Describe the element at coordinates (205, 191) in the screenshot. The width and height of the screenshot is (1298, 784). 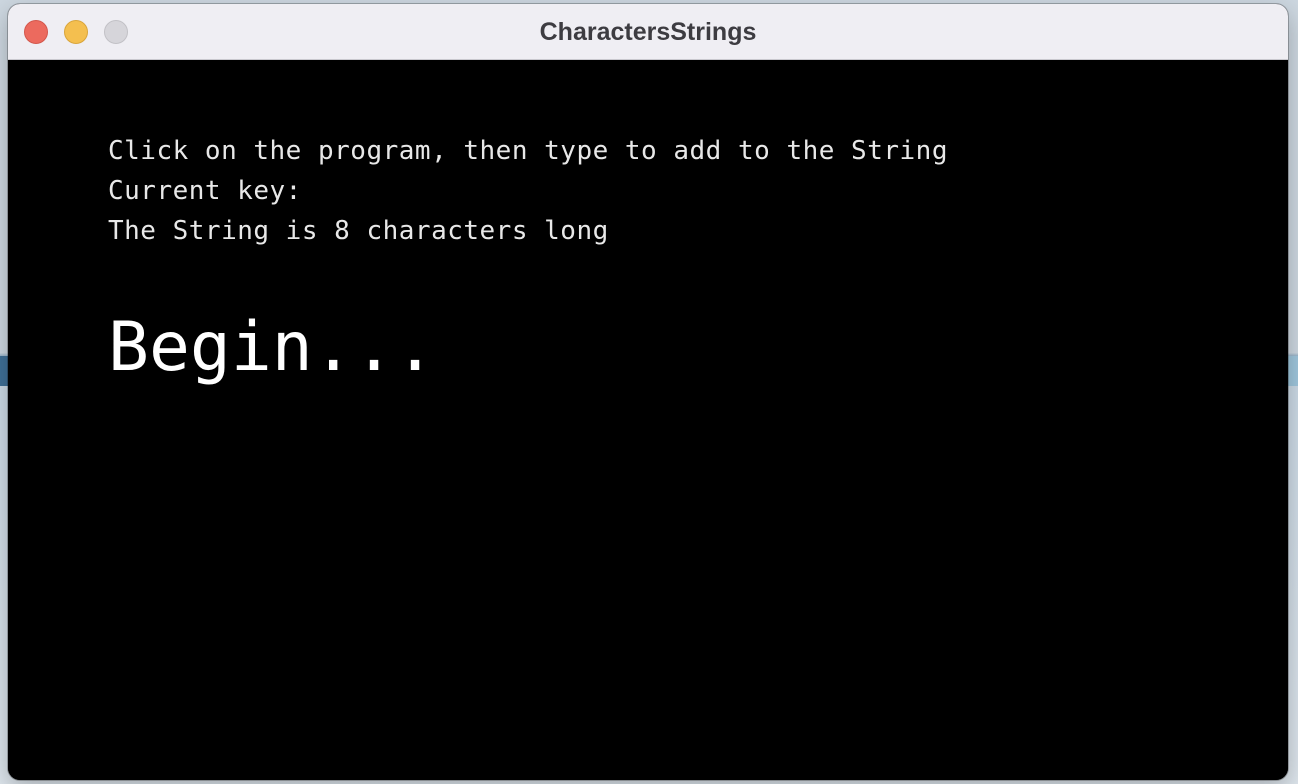
I see `current-key-label: Current key:` at that location.